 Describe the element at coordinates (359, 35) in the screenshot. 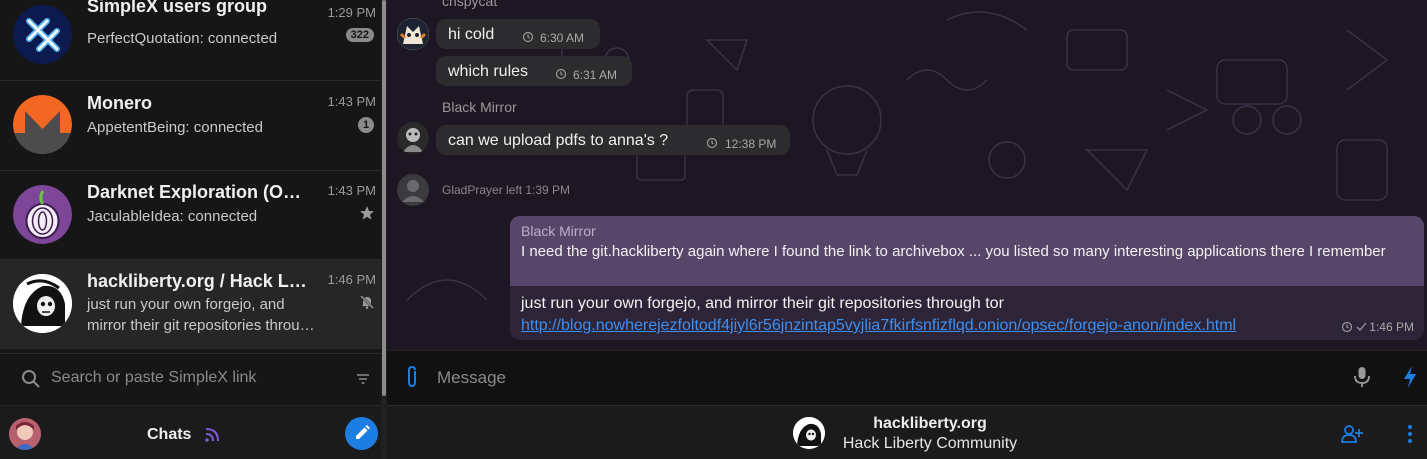

I see `unread-badge: 322` at that location.